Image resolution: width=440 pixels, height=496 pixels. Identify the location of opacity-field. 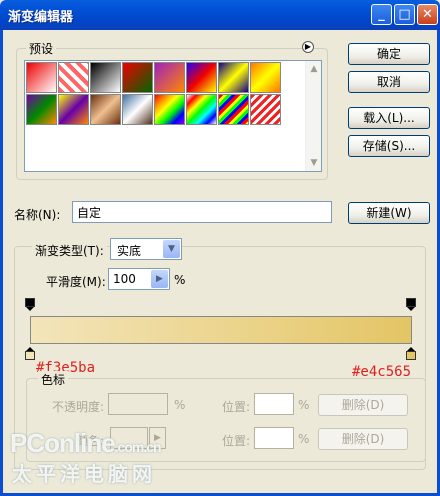
(138, 404).